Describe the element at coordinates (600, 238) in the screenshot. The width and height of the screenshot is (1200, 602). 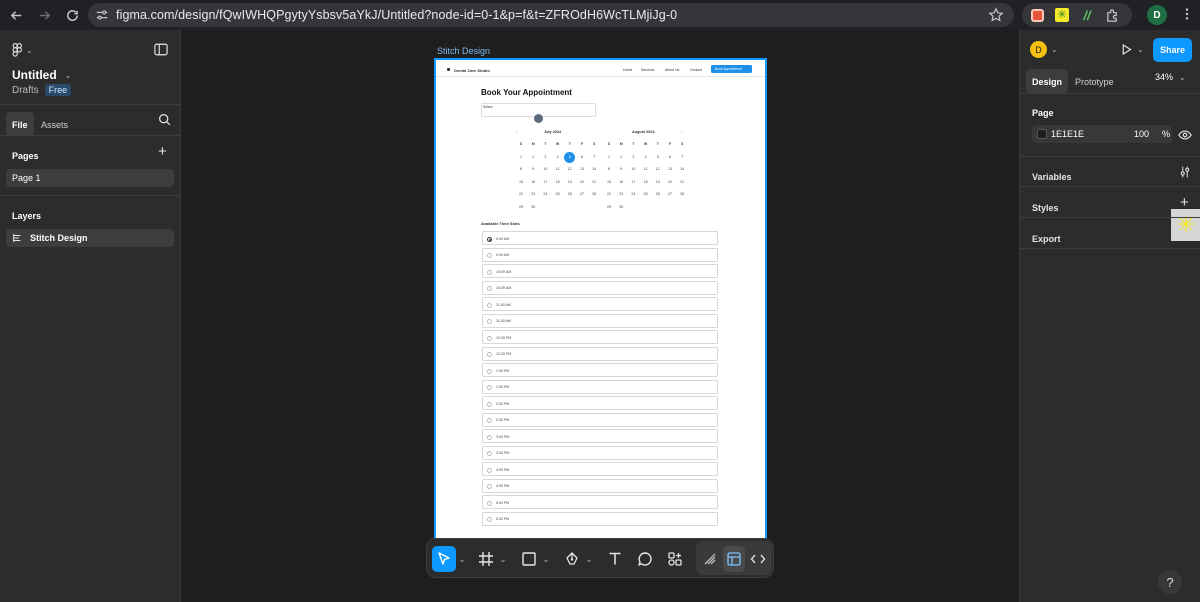
I see `time-slot: 9:00 AM` at that location.